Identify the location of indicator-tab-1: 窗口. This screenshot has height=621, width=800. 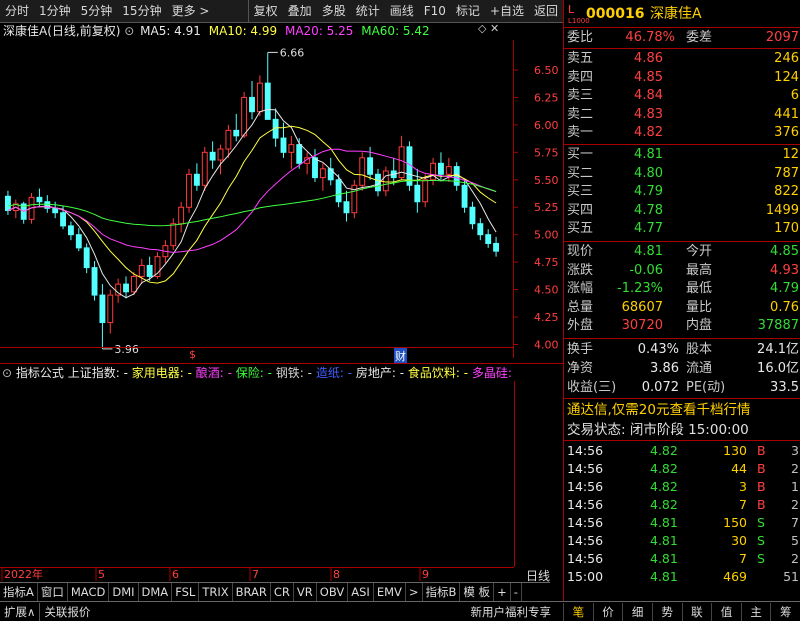
(53, 592).